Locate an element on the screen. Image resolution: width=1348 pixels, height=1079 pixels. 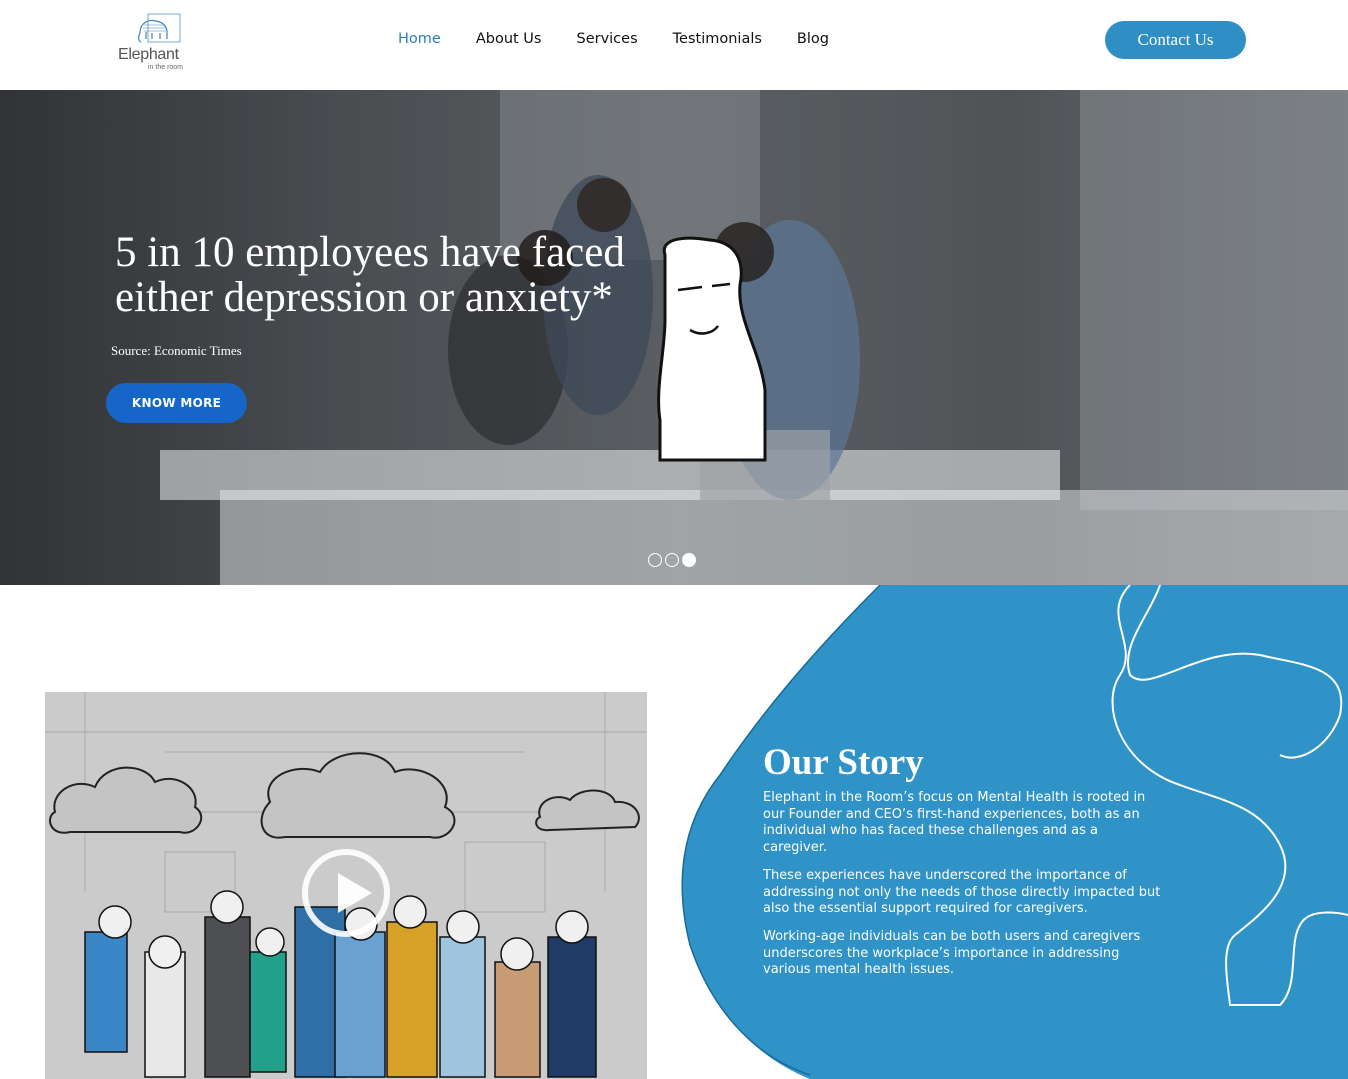
slider-dots is located at coordinates (673, 560).